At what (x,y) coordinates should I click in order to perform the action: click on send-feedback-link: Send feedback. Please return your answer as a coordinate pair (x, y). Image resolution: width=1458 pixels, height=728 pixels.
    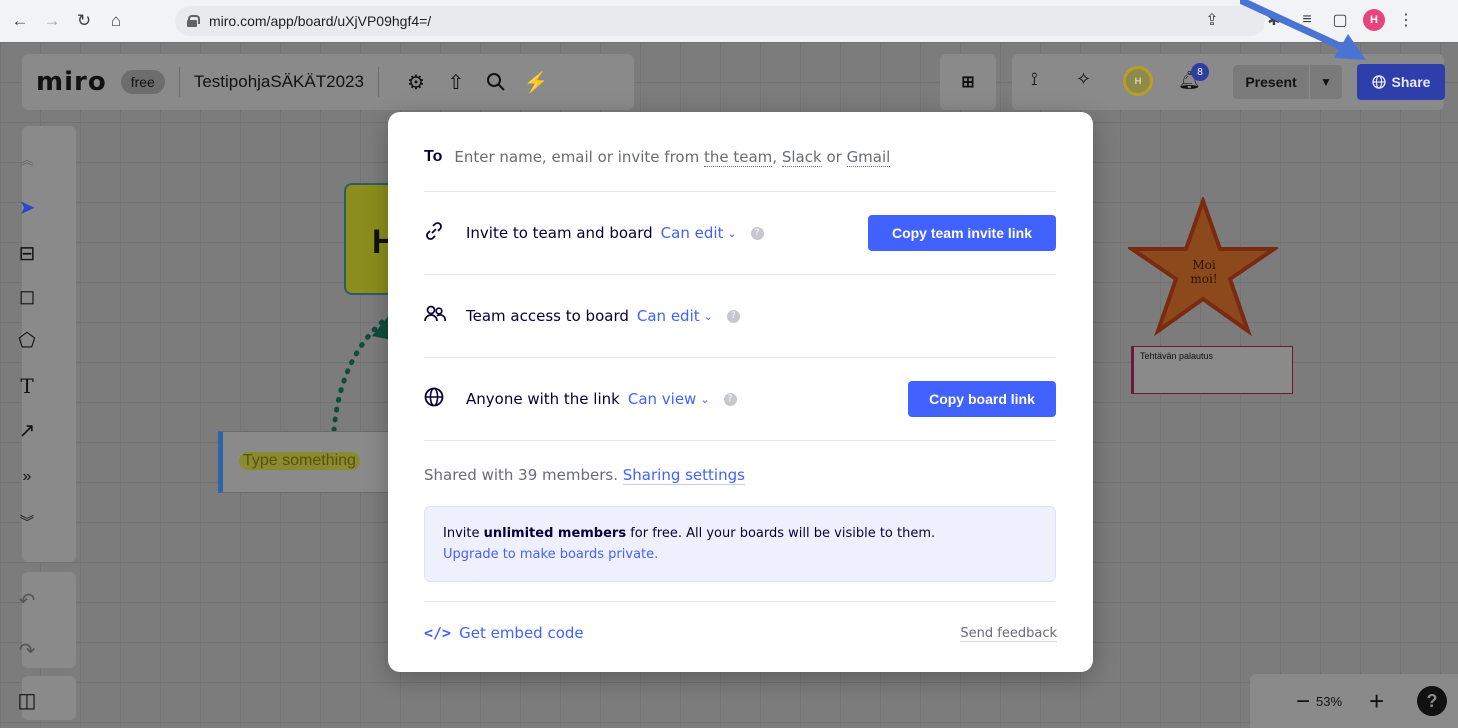
    Looking at the image, I should click on (1008, 634).